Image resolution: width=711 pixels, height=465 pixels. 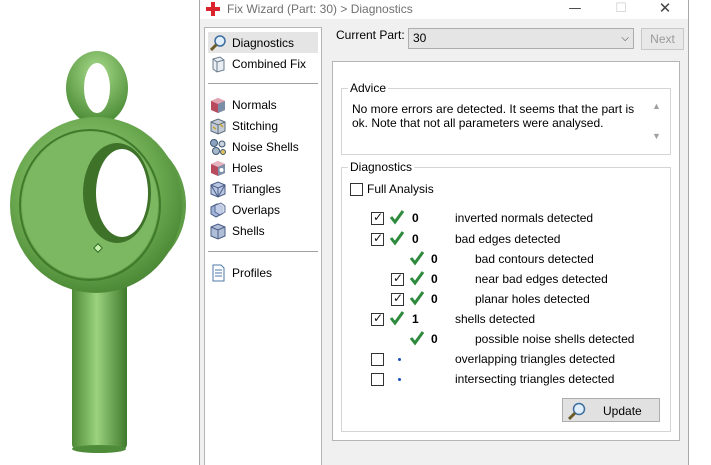 I want to click on noise-shells-icon, so click(x=218, y=146).